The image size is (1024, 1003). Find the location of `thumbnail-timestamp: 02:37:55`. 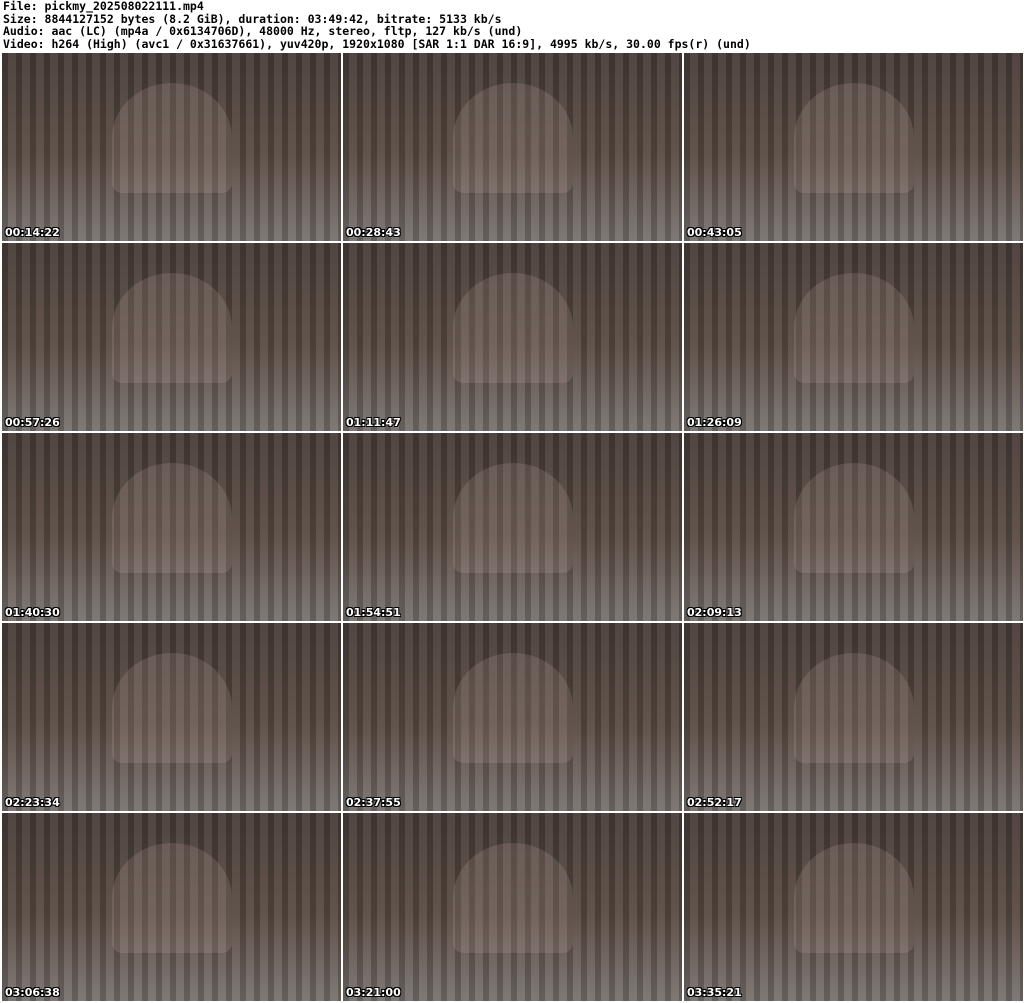

thumbnail-timestamp: 02:37:55 is located at coordinates (373, 802).